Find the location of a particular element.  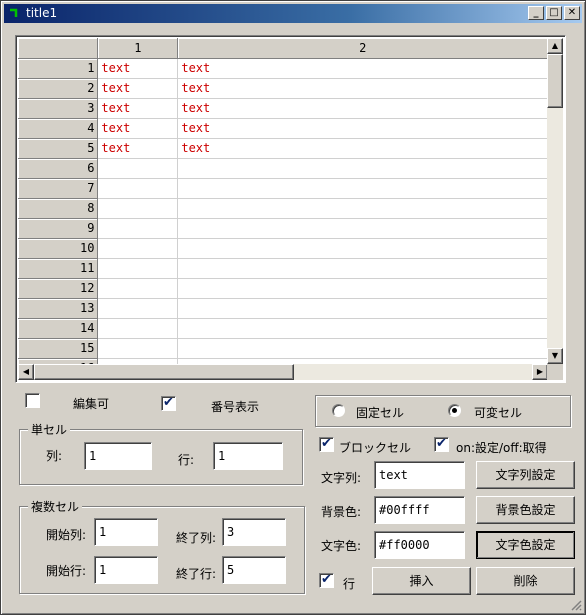

column-header-2: 2 is located at coordinates (362, 48).